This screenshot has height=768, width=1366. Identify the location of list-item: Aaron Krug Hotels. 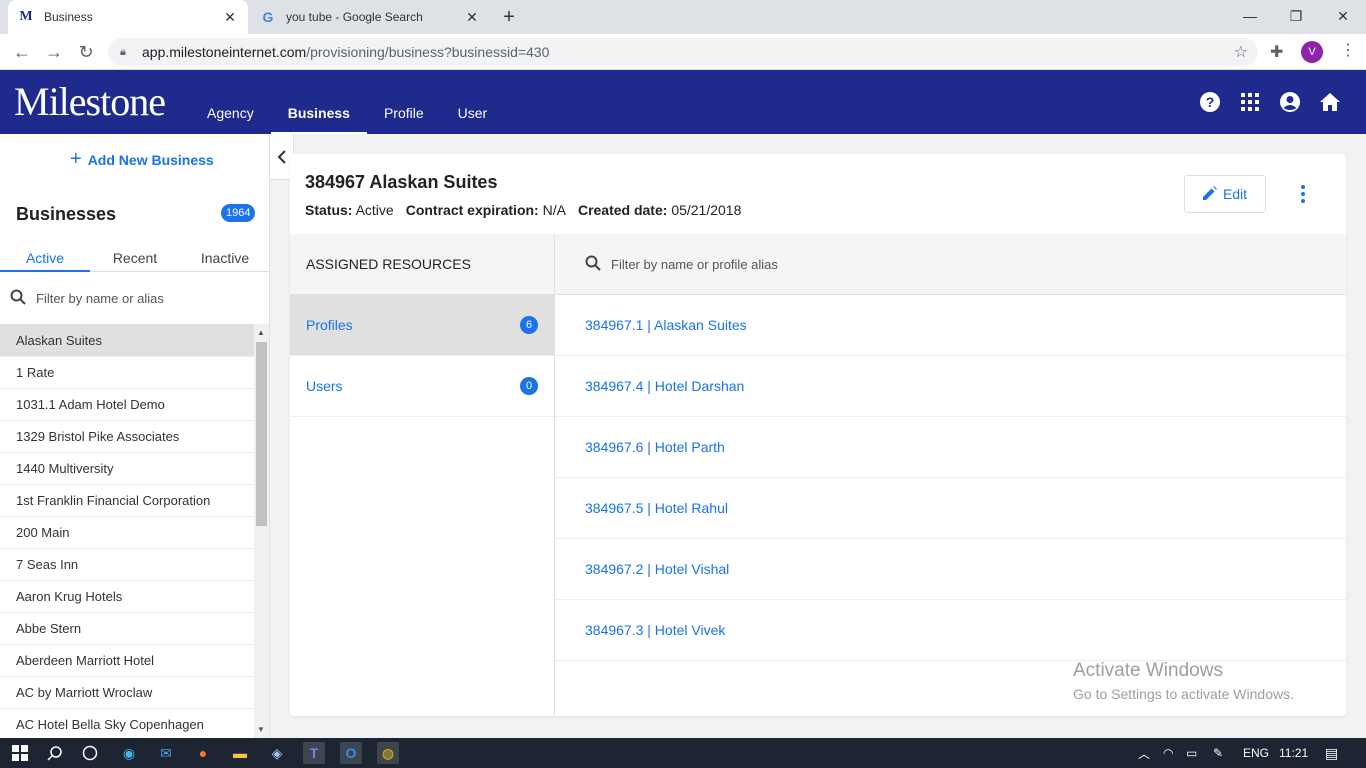
(127, 597).